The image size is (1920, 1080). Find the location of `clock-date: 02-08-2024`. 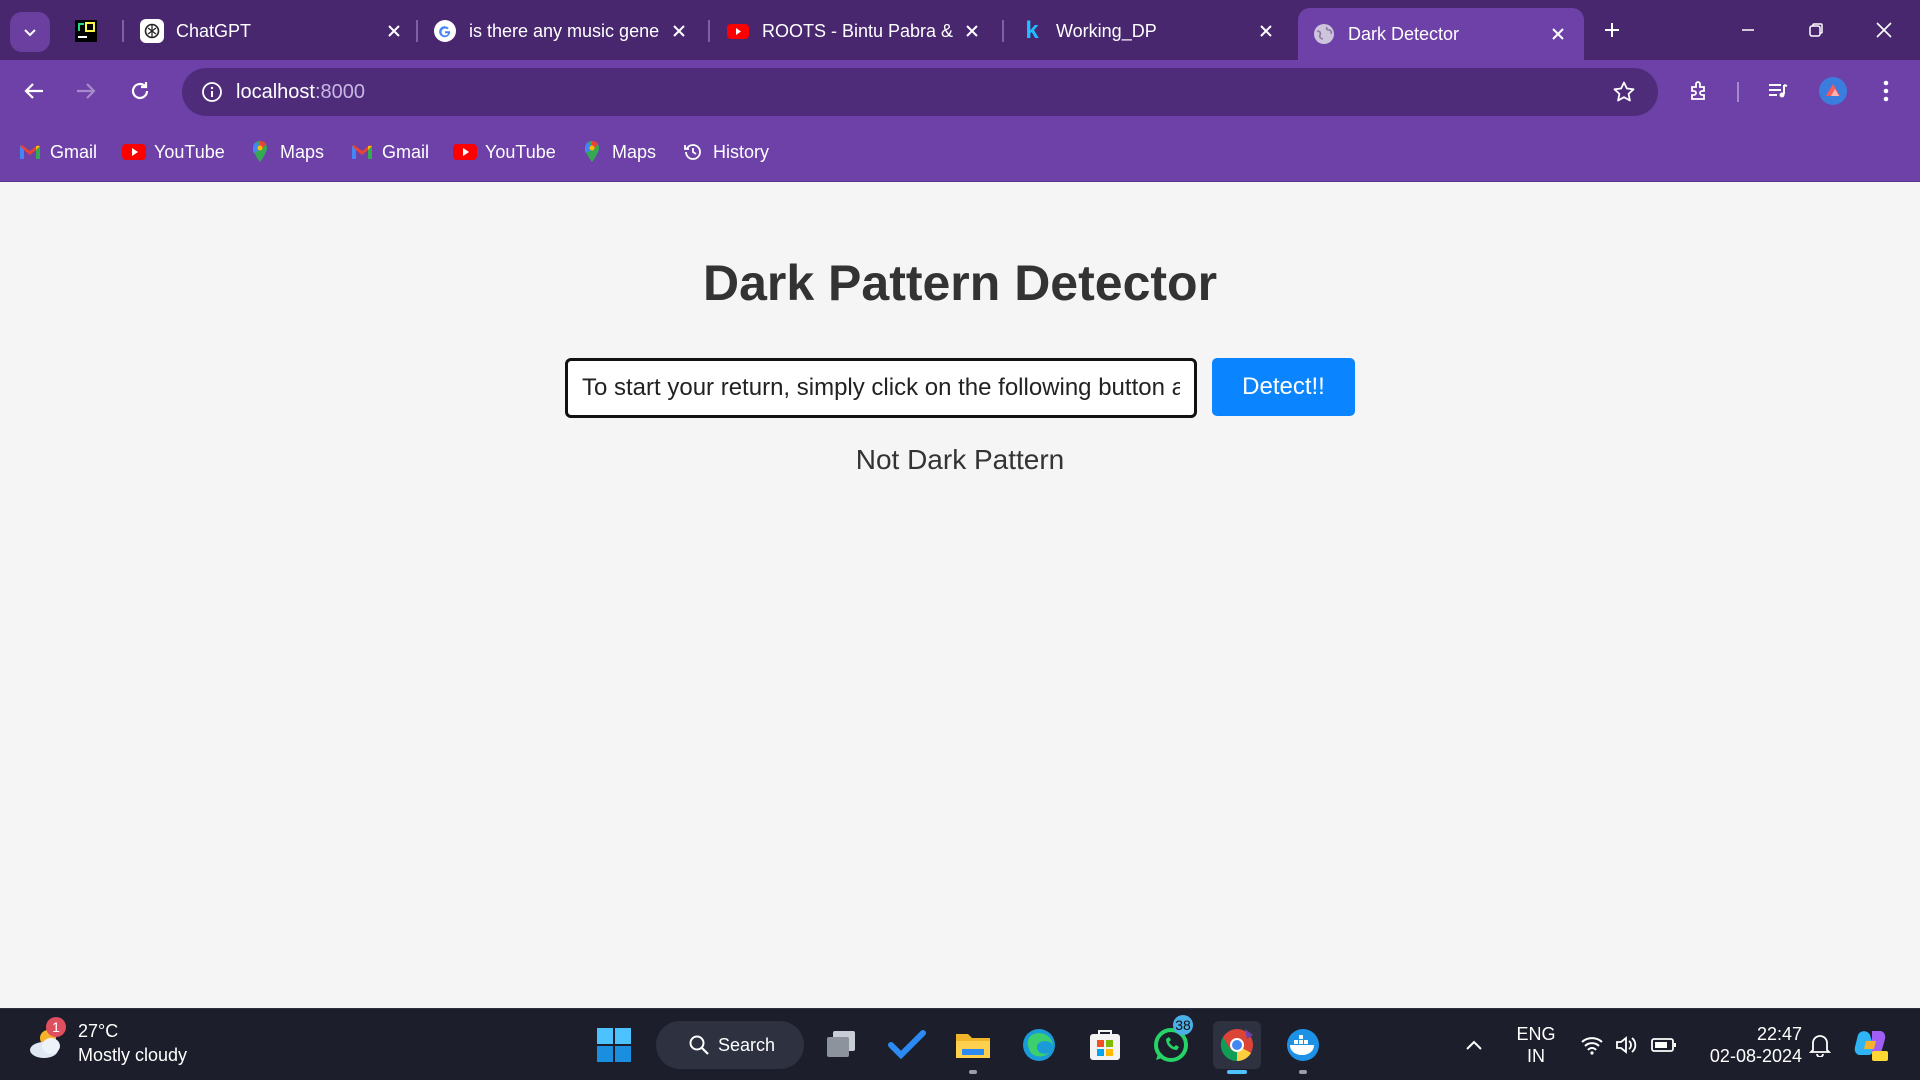

clock-date: 02-08-2024 is located at coordinates (1755, 1056).